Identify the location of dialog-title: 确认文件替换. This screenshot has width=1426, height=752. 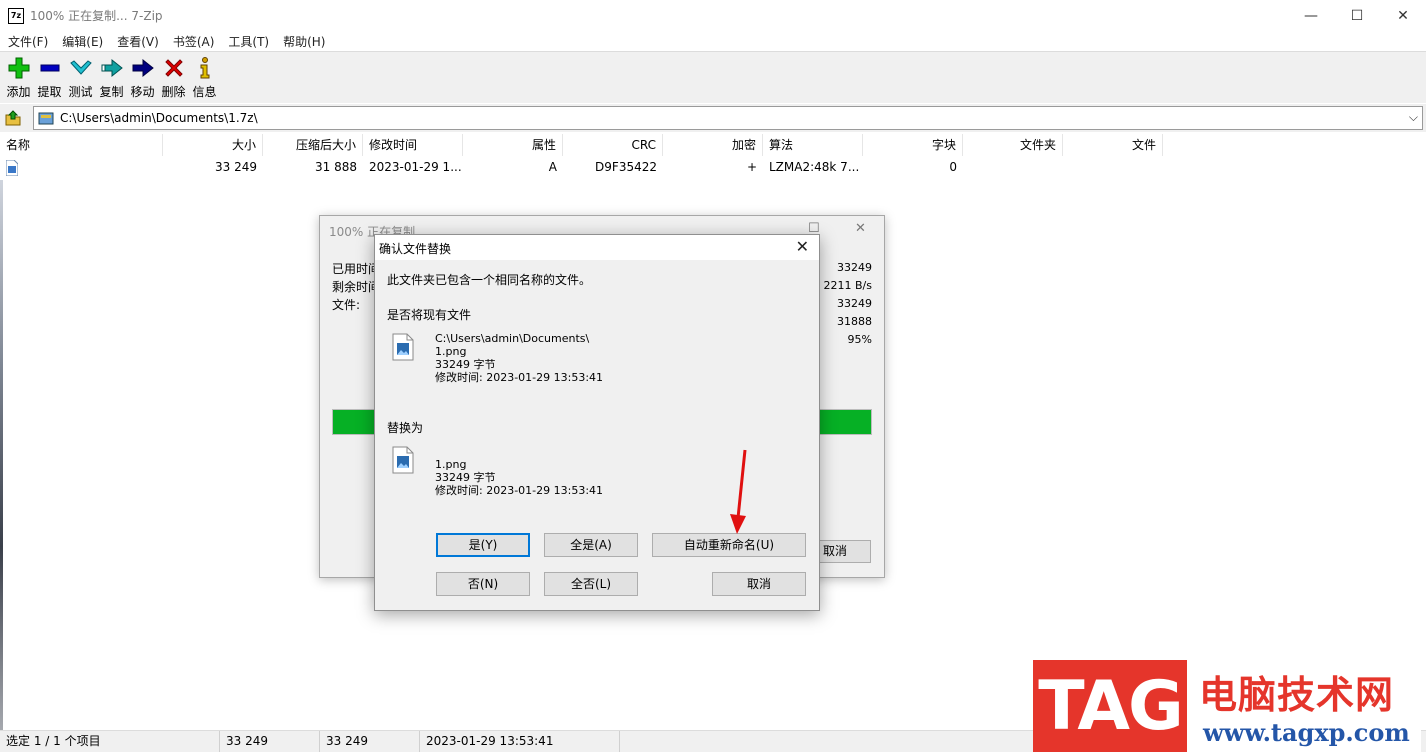
(415, 249).